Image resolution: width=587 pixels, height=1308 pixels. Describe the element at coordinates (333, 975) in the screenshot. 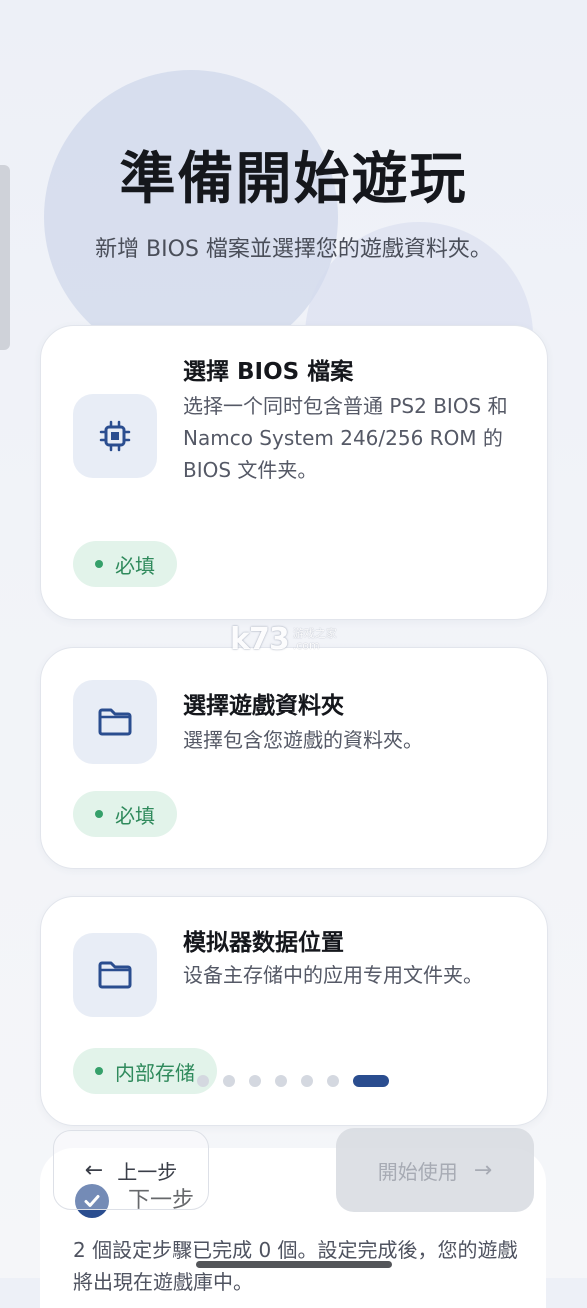

I see `card-description: 设备主存储中的应用专用文件夹。` at that location.